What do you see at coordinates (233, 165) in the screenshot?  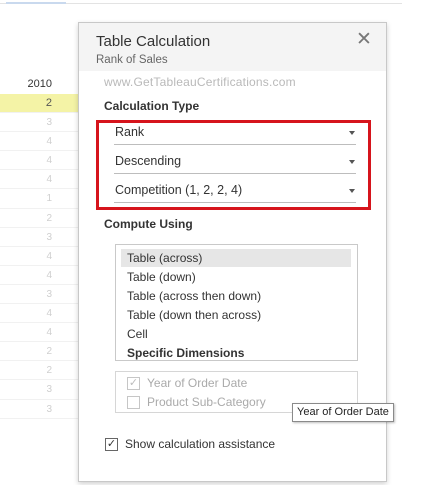 I see `highlight-box` at bounding box center [233, 165].